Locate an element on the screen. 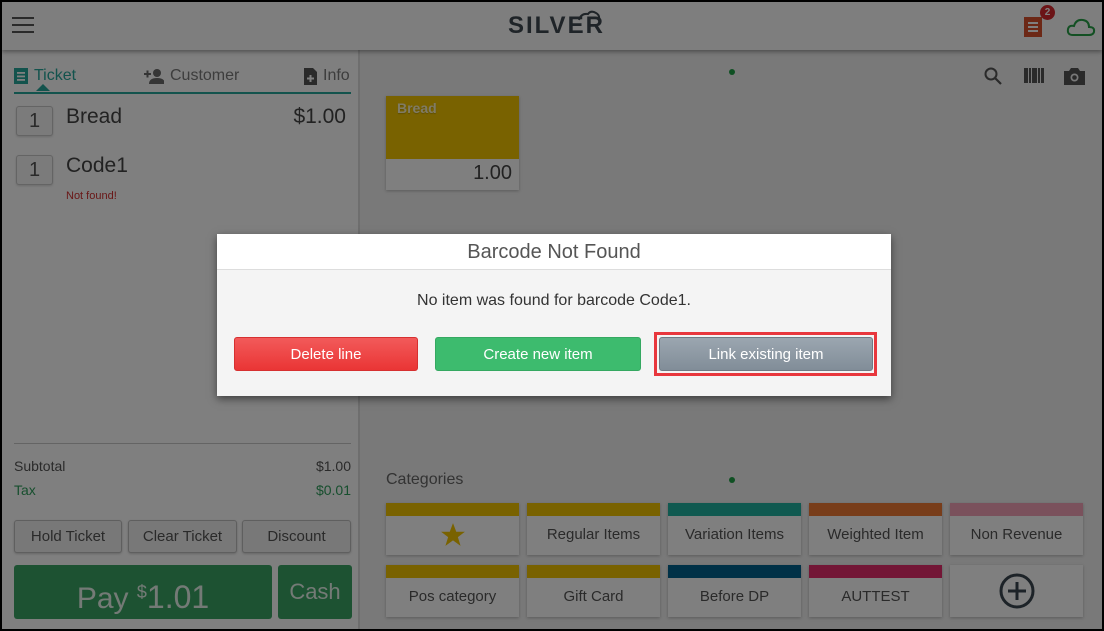  delete-line-button: Delete line is located at coordinates (326, 354).